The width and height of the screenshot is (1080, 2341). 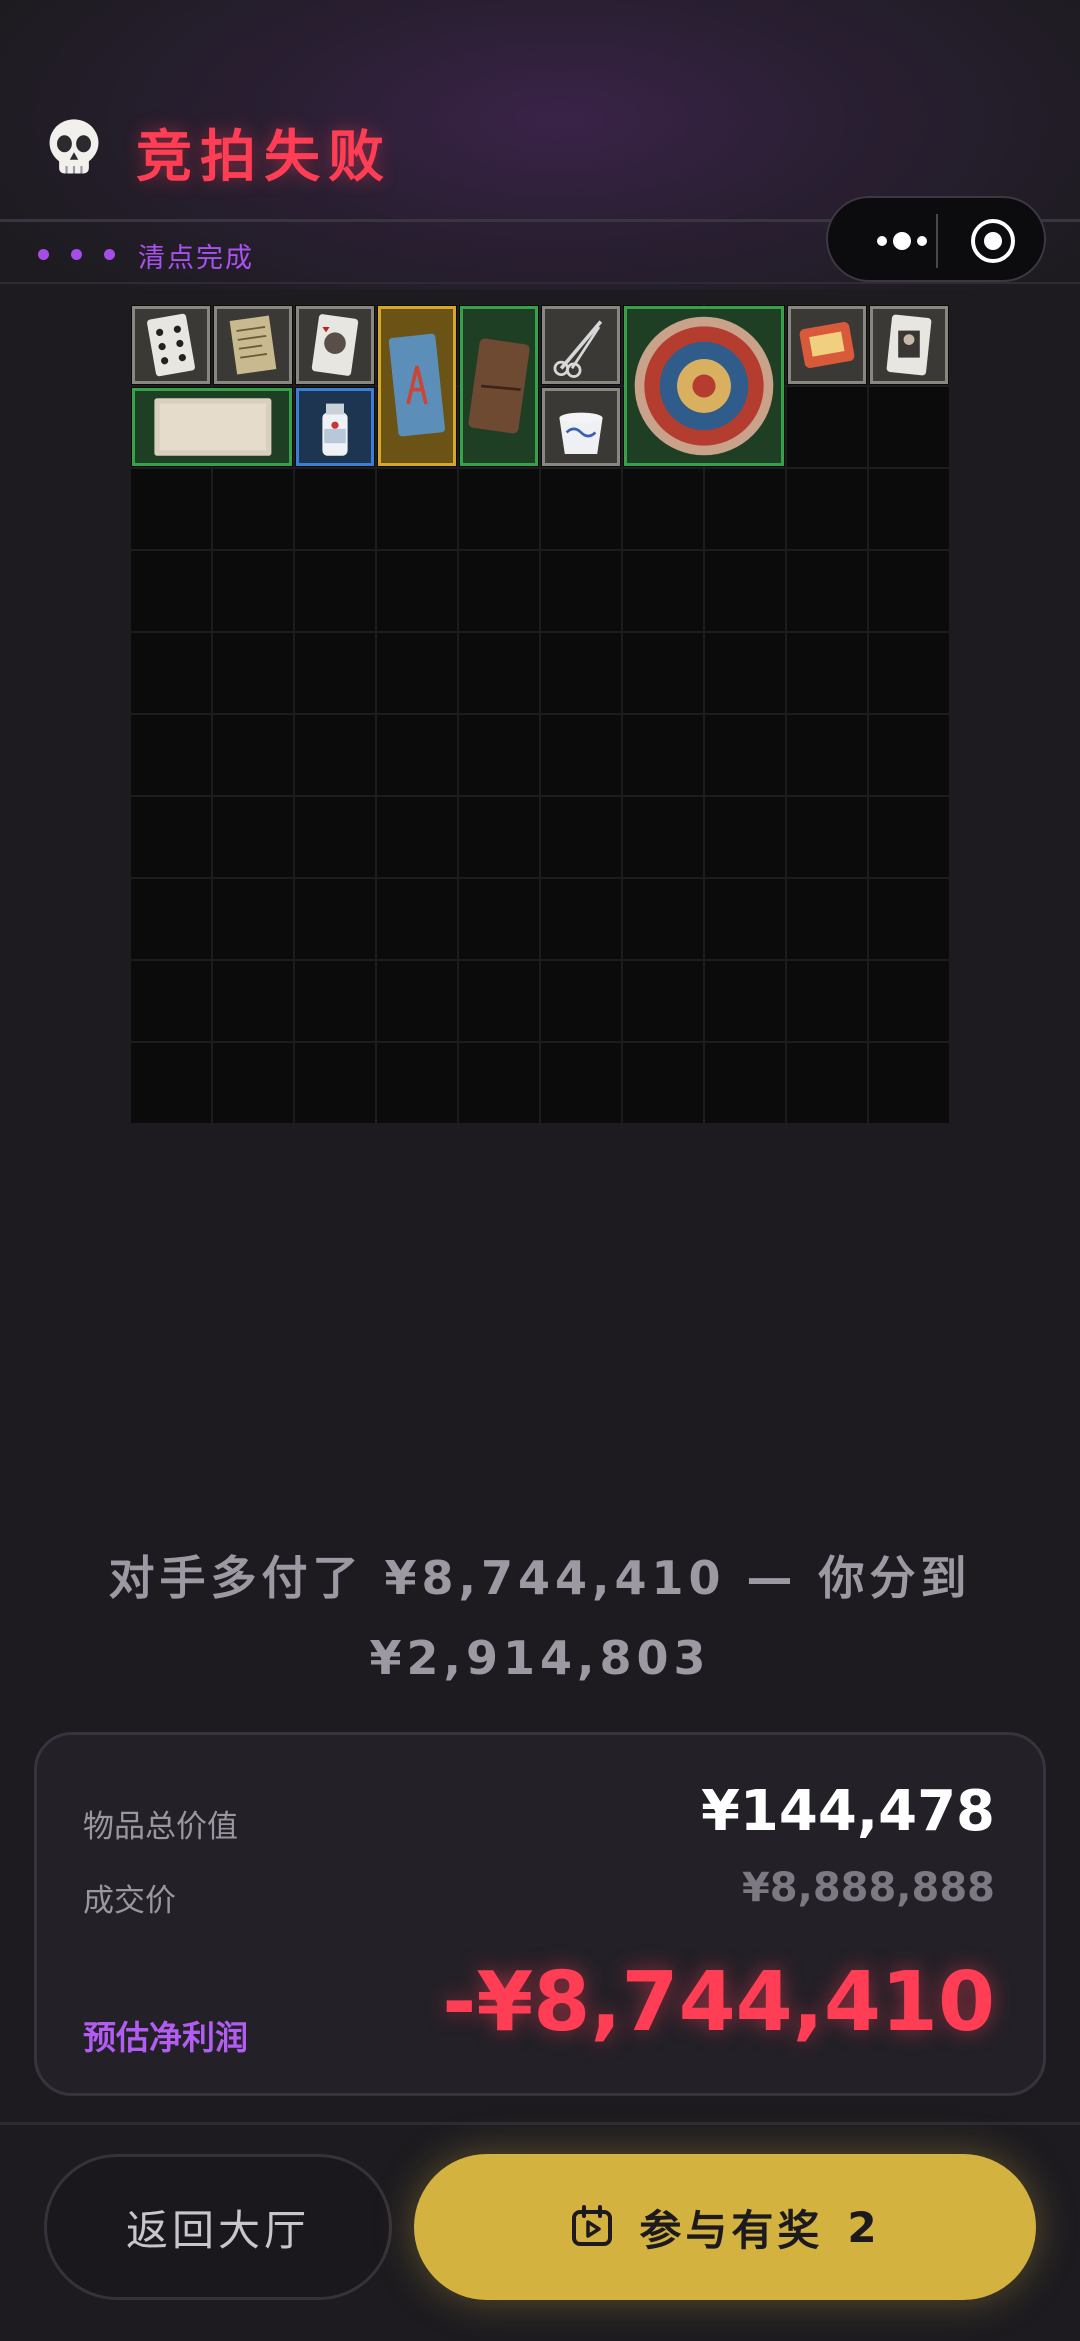 I want to click on join-button-label: 参与有奖, so click(x=731, y=2230).